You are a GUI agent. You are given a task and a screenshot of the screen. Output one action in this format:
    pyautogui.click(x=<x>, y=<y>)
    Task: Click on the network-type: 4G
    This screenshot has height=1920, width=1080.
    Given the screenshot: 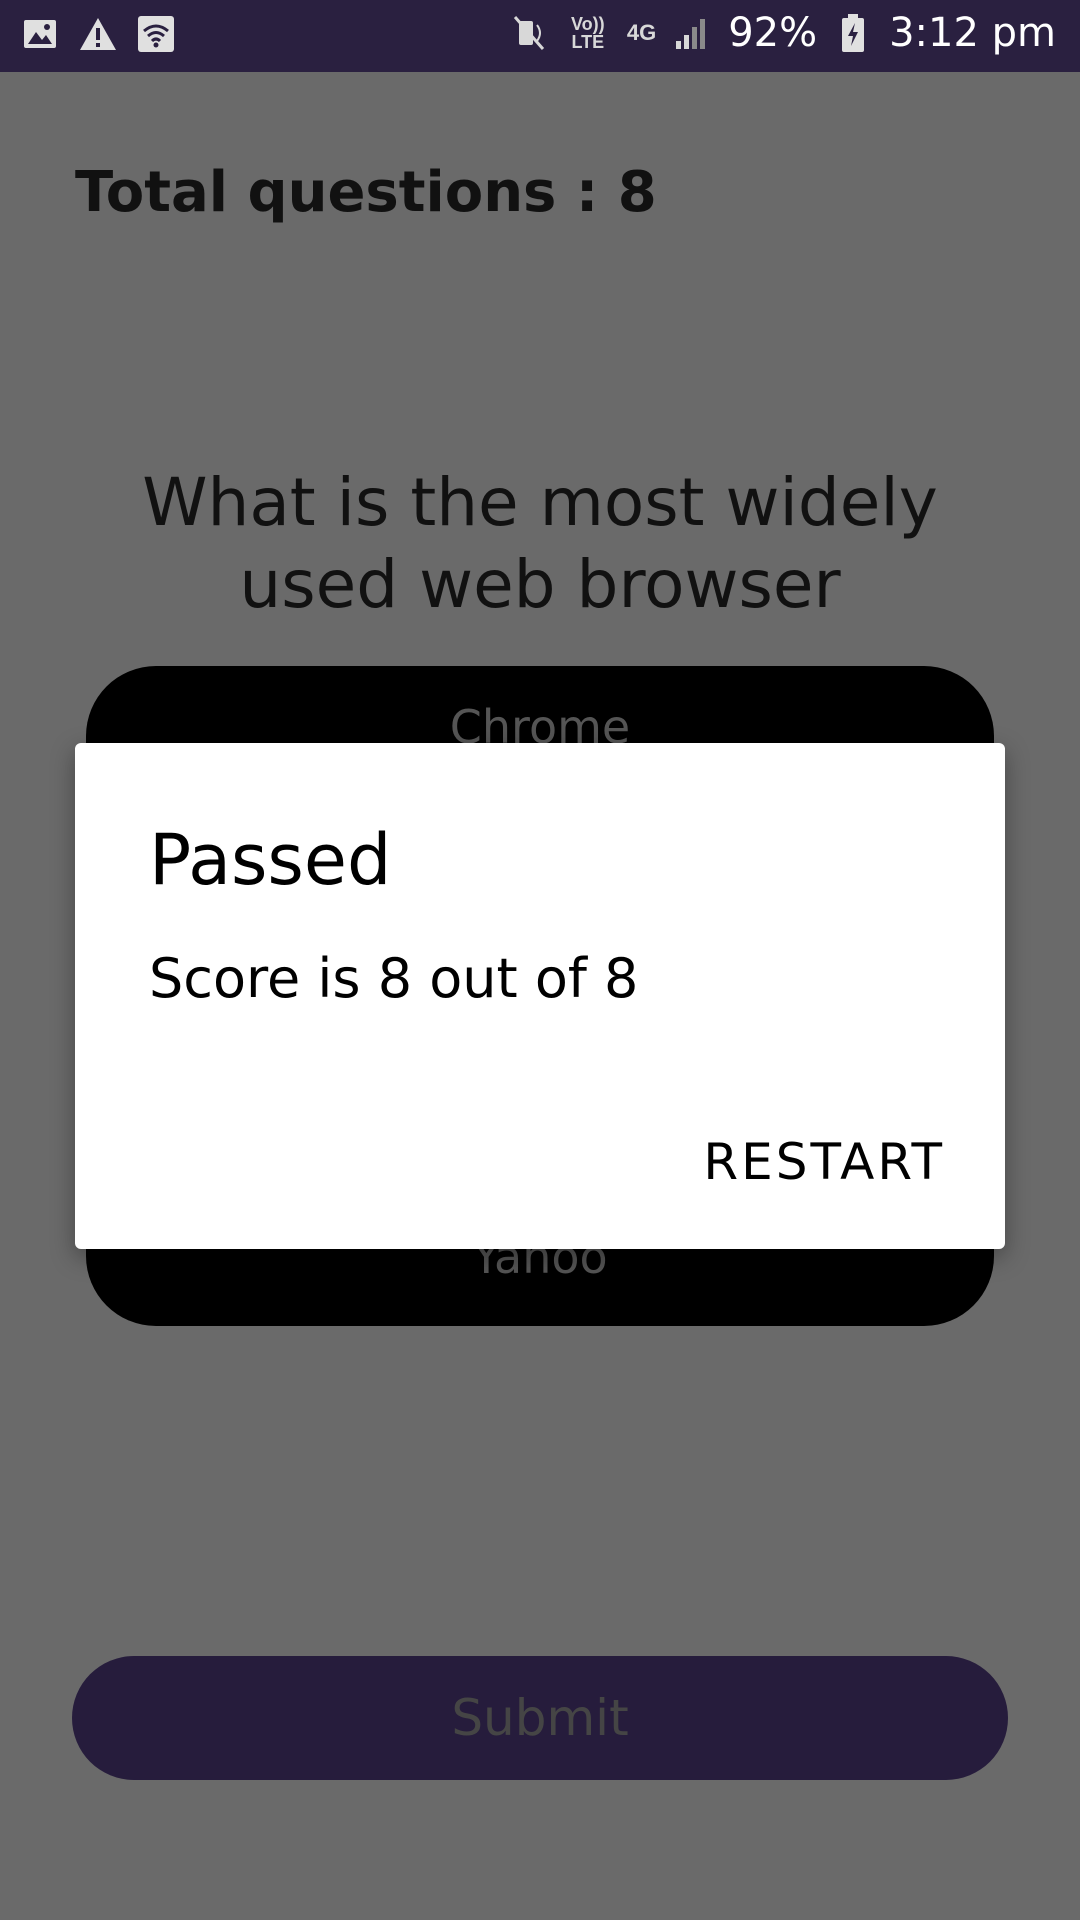 What is the action you would take?
    pyautogui.click(x=641, y=32)
    